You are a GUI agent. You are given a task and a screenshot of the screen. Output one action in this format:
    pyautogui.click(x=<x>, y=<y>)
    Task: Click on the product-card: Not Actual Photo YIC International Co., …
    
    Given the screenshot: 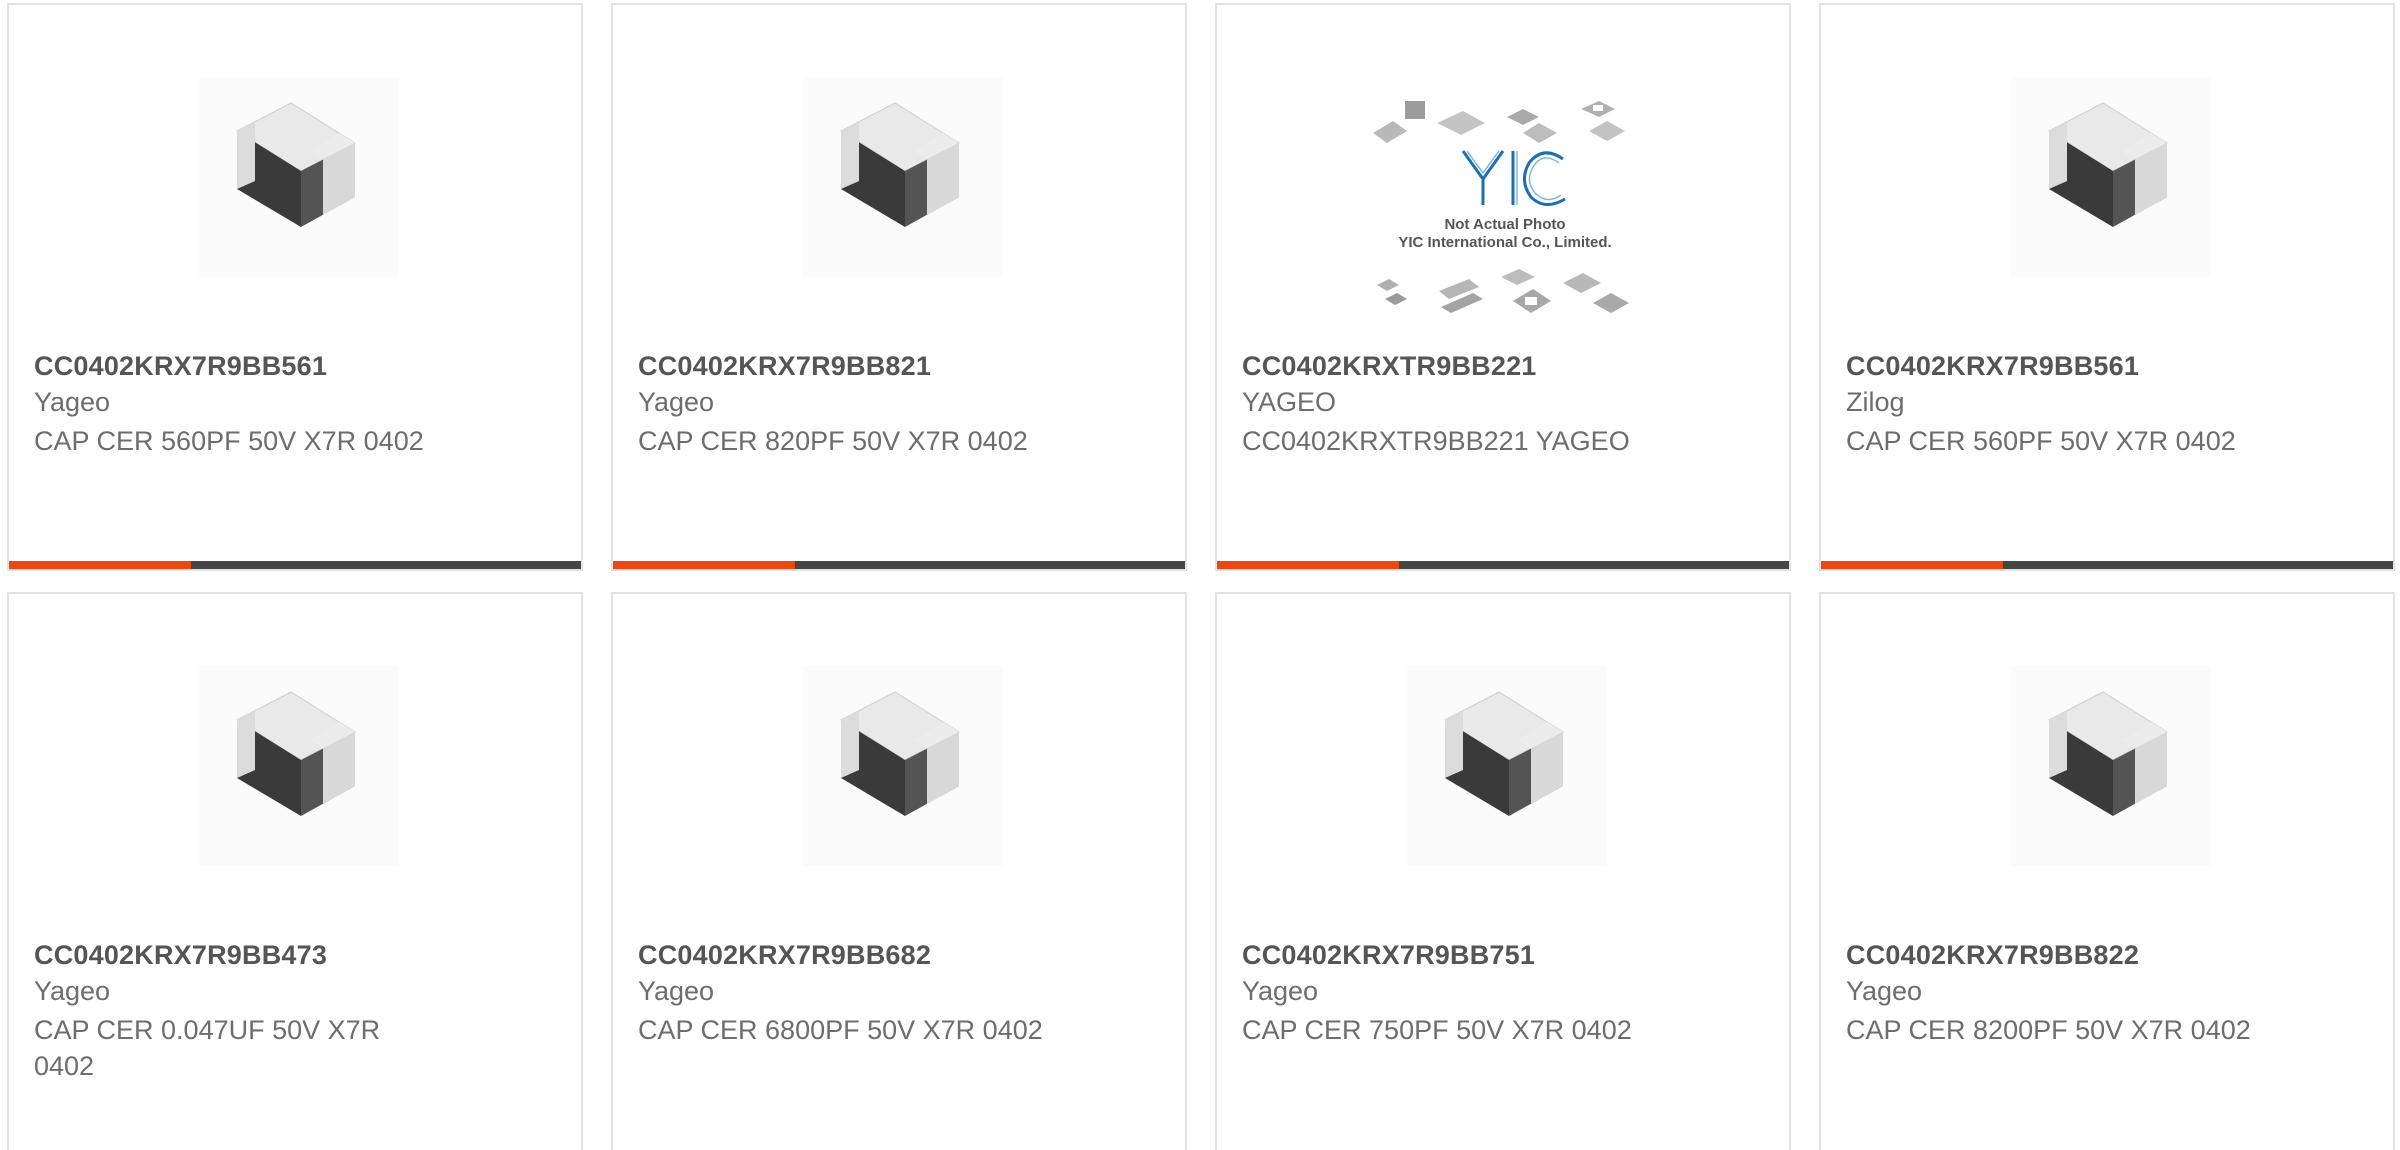 What is the action you would take?
    pyautogui.click(x=1503, y=287)
    